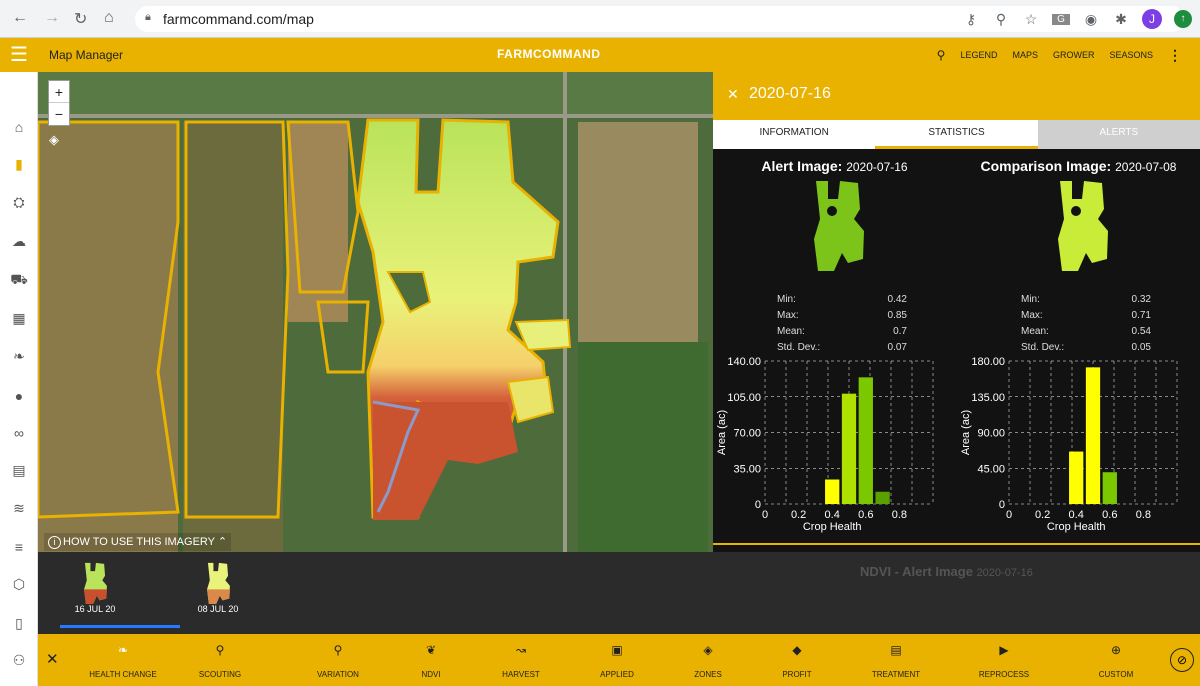 This screenshot has width=1200, height=686. I want to click on y-tick-label: 0, so click(758, 505).